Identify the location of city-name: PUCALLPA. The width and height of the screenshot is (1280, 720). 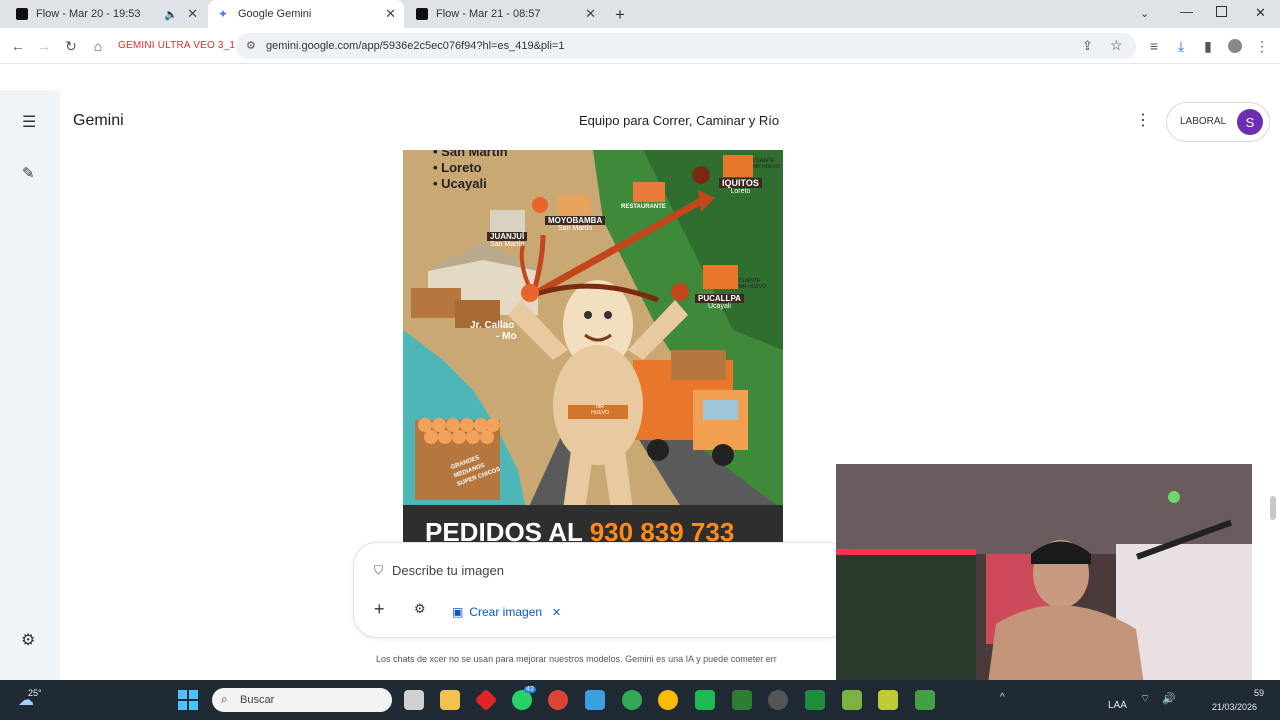
(719, 298).